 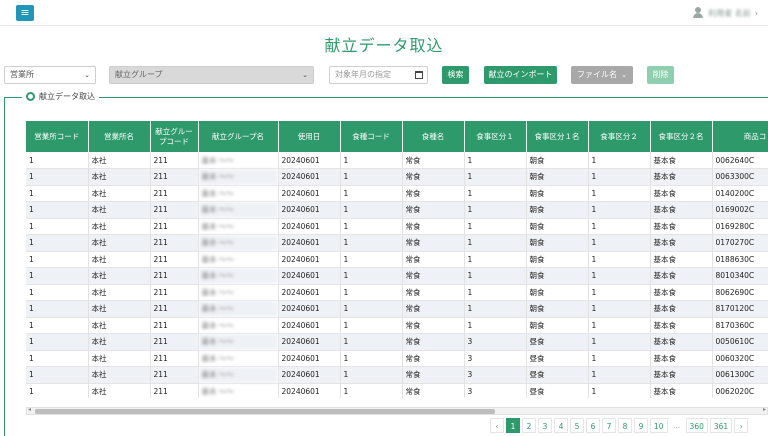 What do you see at coordinates (561, 425) in the screenshot?
I see `page-button: 4` at bounding box center [561, 425].